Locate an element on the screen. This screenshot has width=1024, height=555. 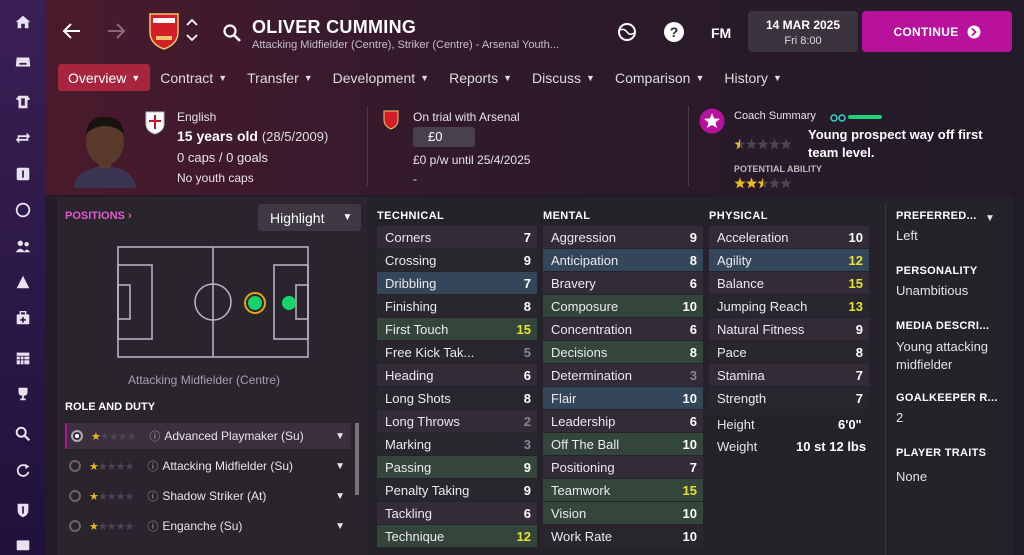
schedule-icon is located at coordinates (23, 358).